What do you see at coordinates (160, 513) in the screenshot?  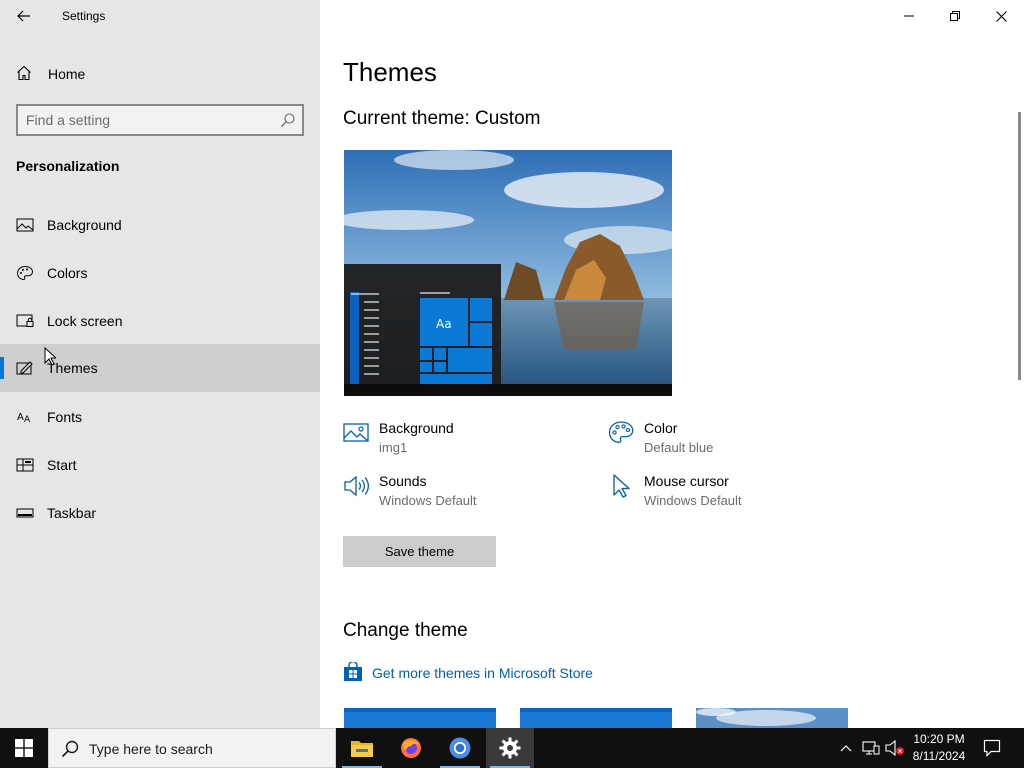 I see `sidebar-item-taskbar: Taskbar` at bounding box center [160, 513].